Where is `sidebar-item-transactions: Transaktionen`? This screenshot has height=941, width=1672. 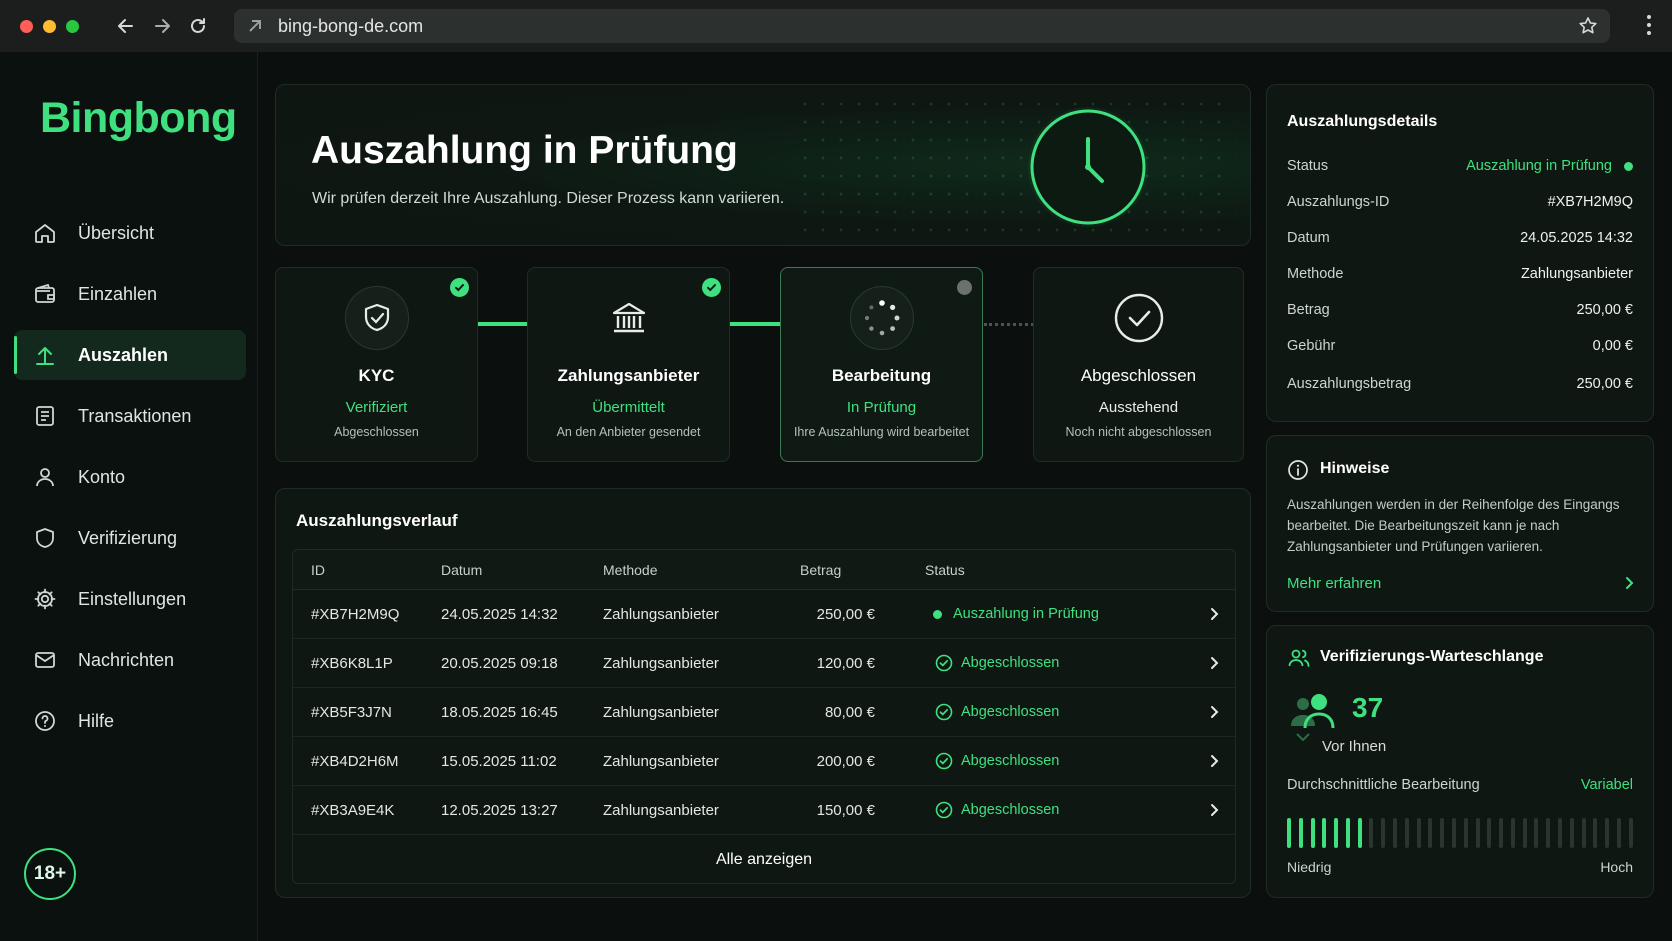 sidebar-item-transactions: Transaktionen is located at coordinates (130, 416).